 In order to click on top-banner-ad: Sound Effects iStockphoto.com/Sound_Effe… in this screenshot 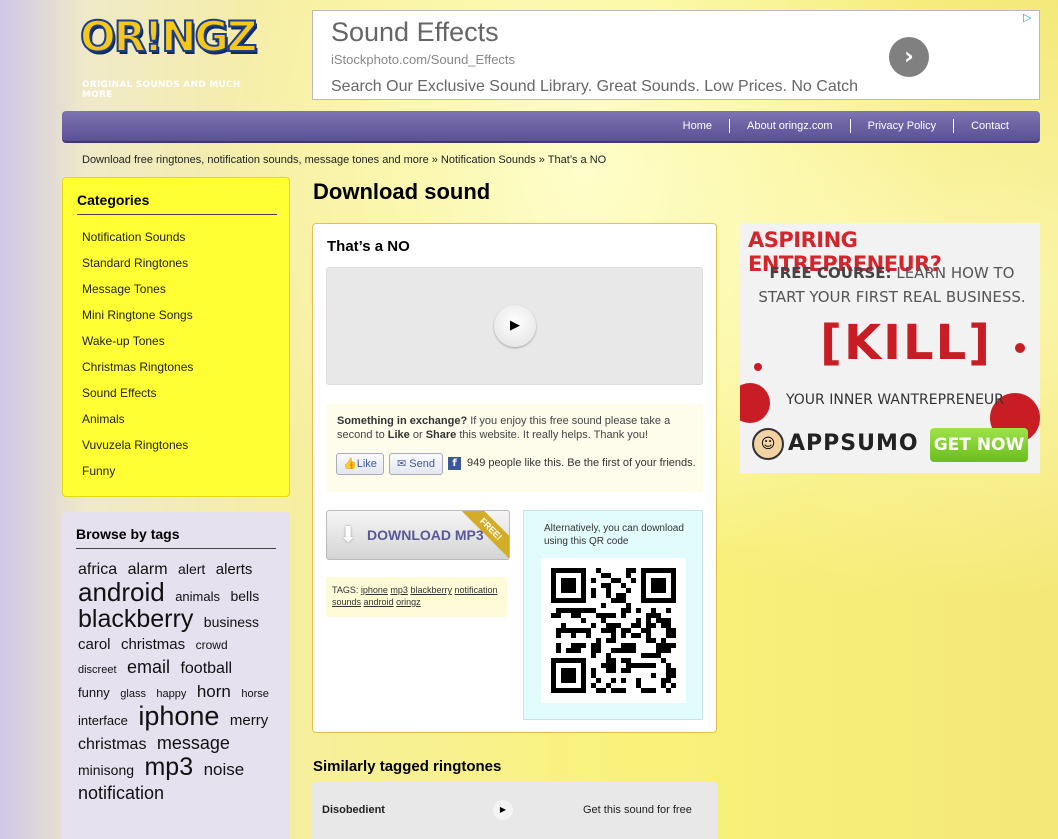, I will do `click(676, 55)`.